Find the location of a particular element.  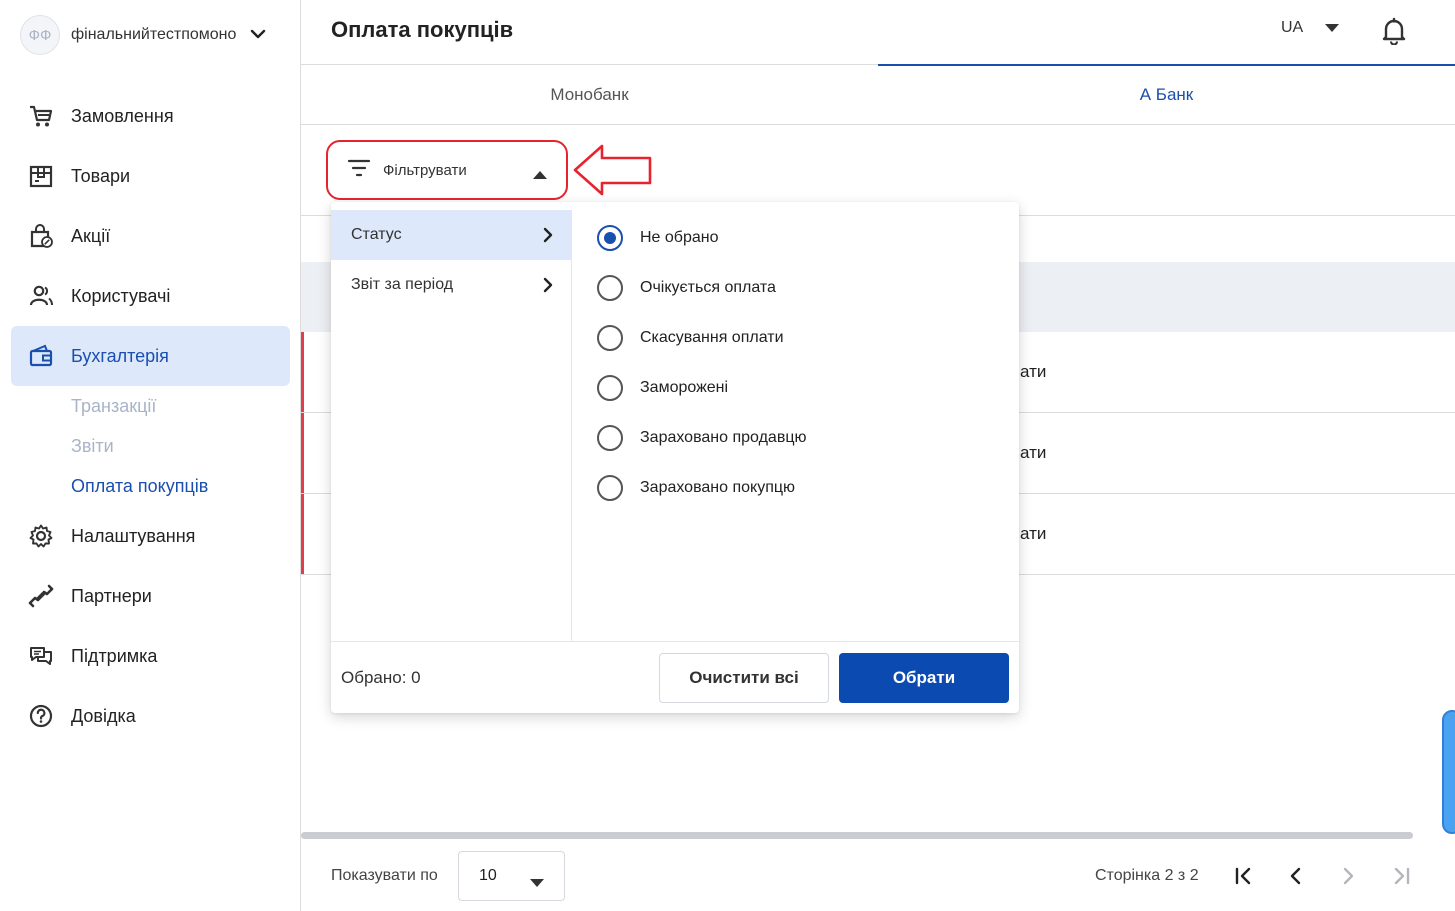

chat-icon is located at coordinates (41, 656).